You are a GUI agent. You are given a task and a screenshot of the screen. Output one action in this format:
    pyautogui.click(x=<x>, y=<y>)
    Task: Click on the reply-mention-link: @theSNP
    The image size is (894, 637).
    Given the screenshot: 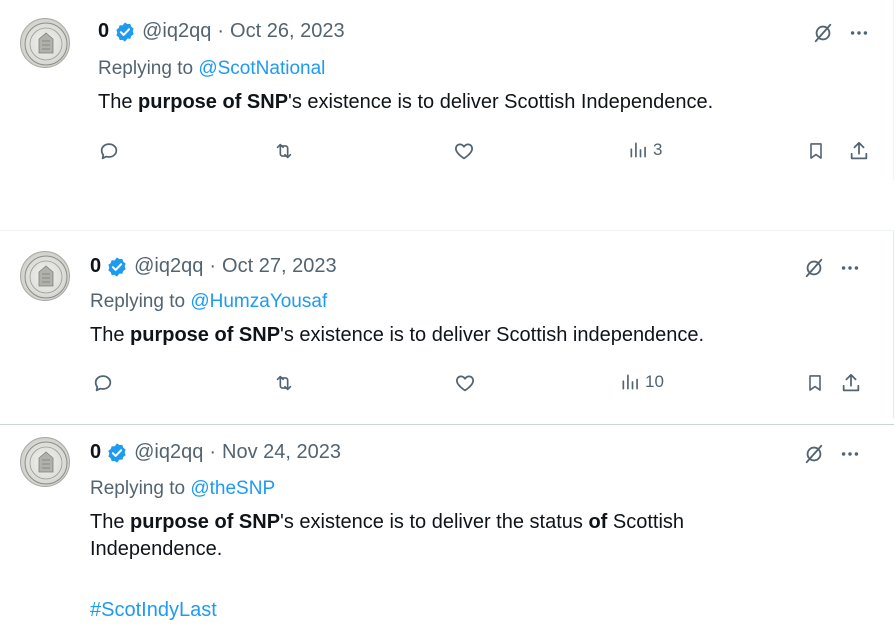 What is the action you would take?
    pyautogui.click(x=232, y=488)
    